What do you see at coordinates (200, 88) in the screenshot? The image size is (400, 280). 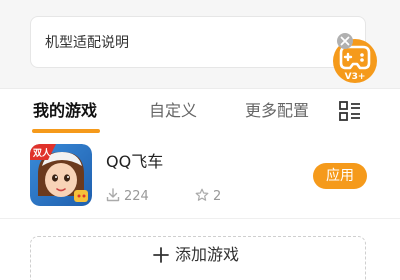 I see `divider` at bounding box center [200, 88].